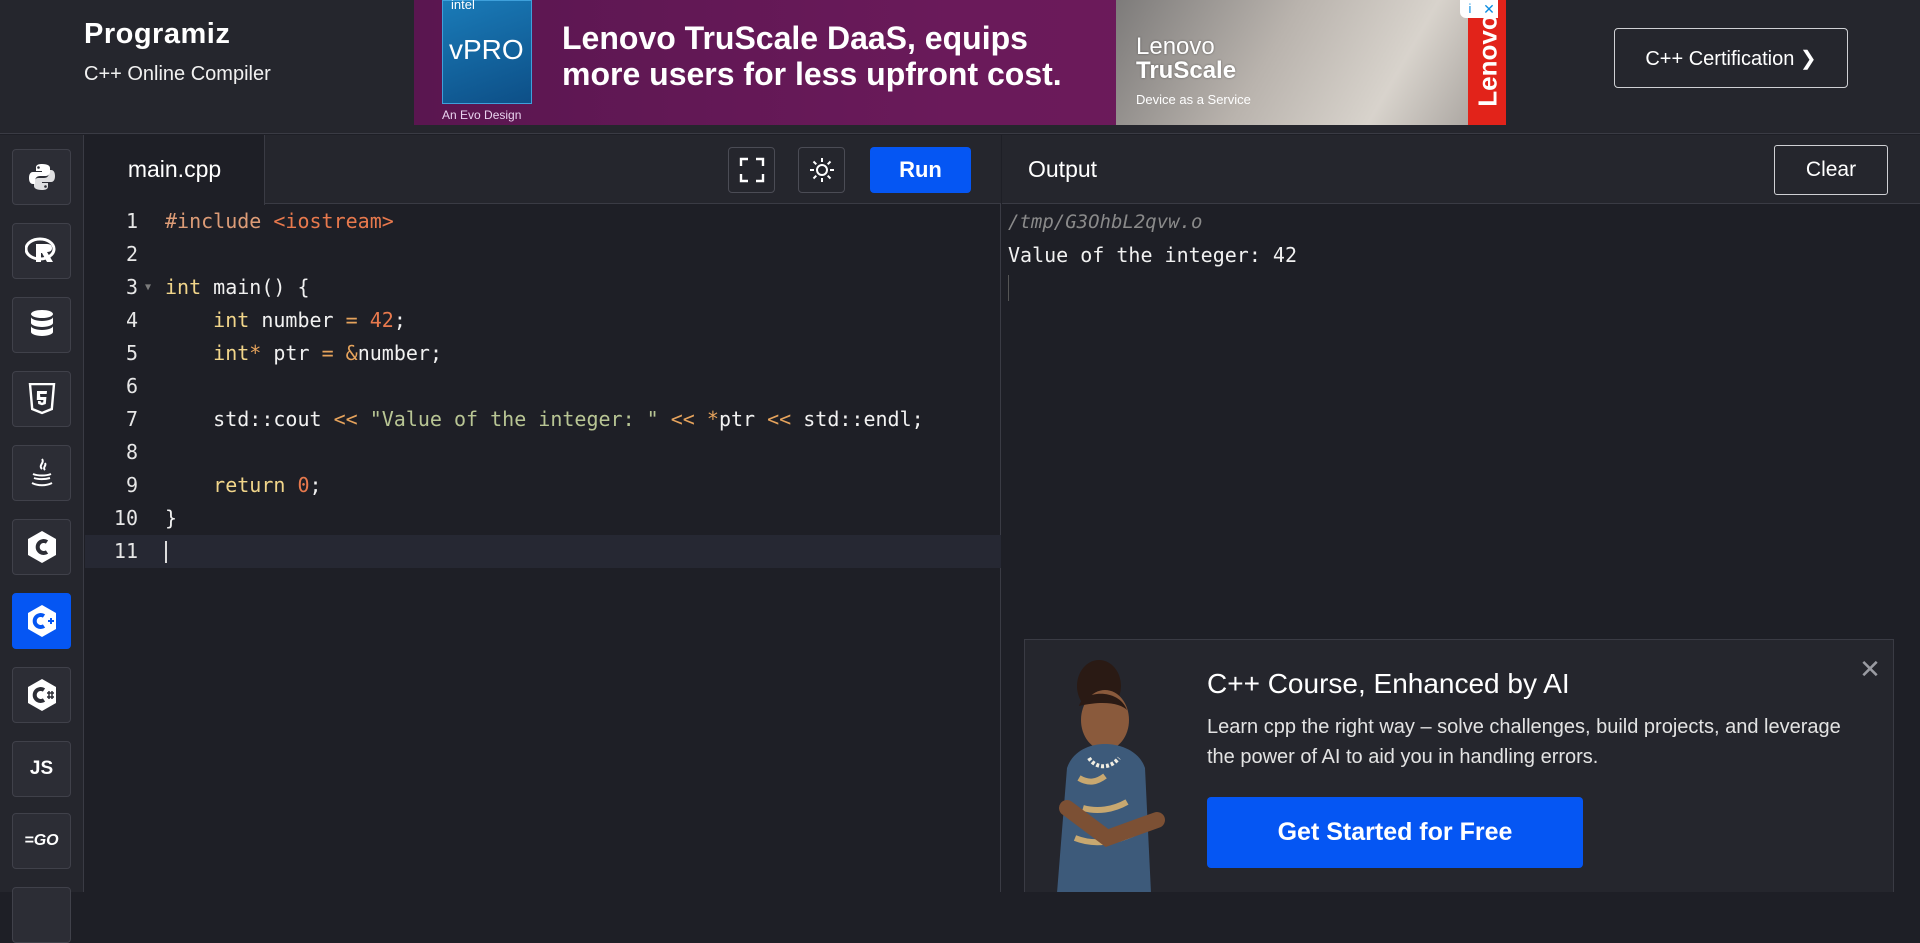 The height and width of the screenshot is (943, 1920). I want to click on vpro-label: vPRO, so click(486, 49).